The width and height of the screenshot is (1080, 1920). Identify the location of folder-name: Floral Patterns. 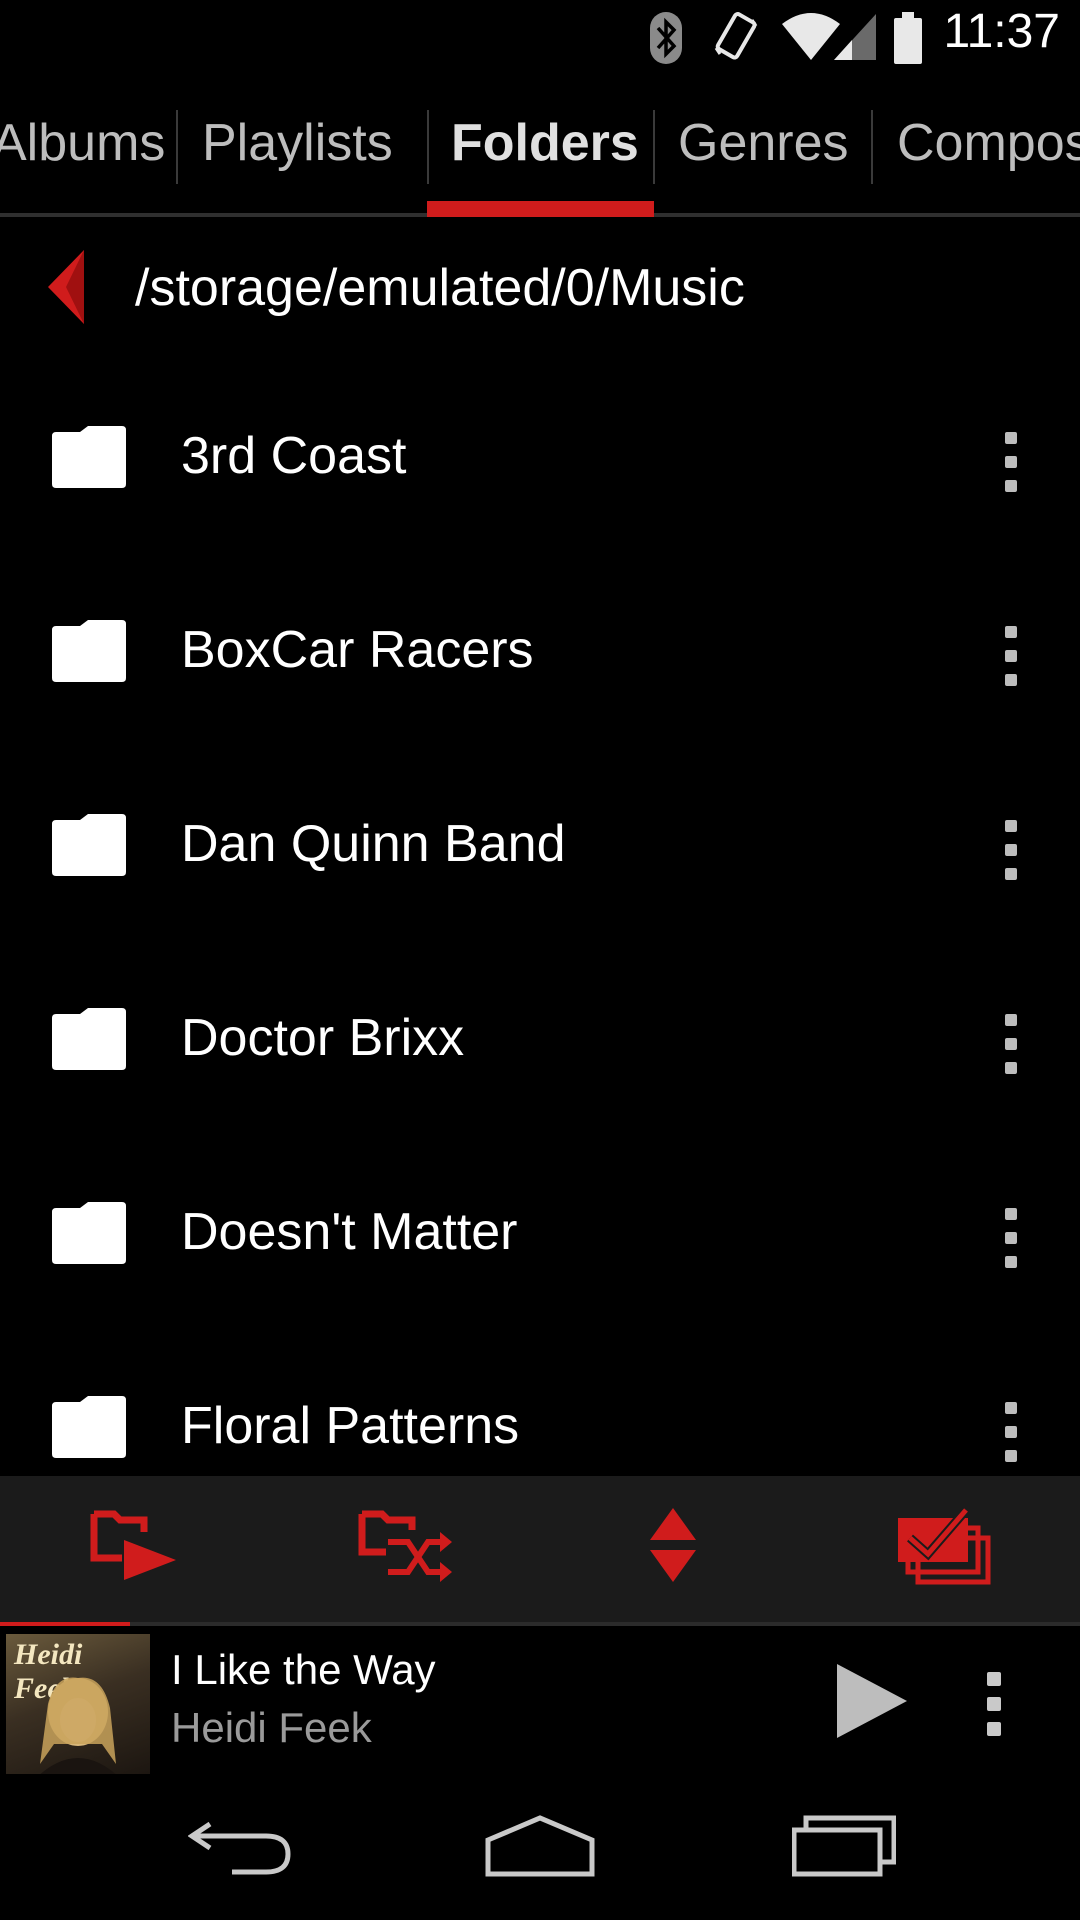
(350, 1426).